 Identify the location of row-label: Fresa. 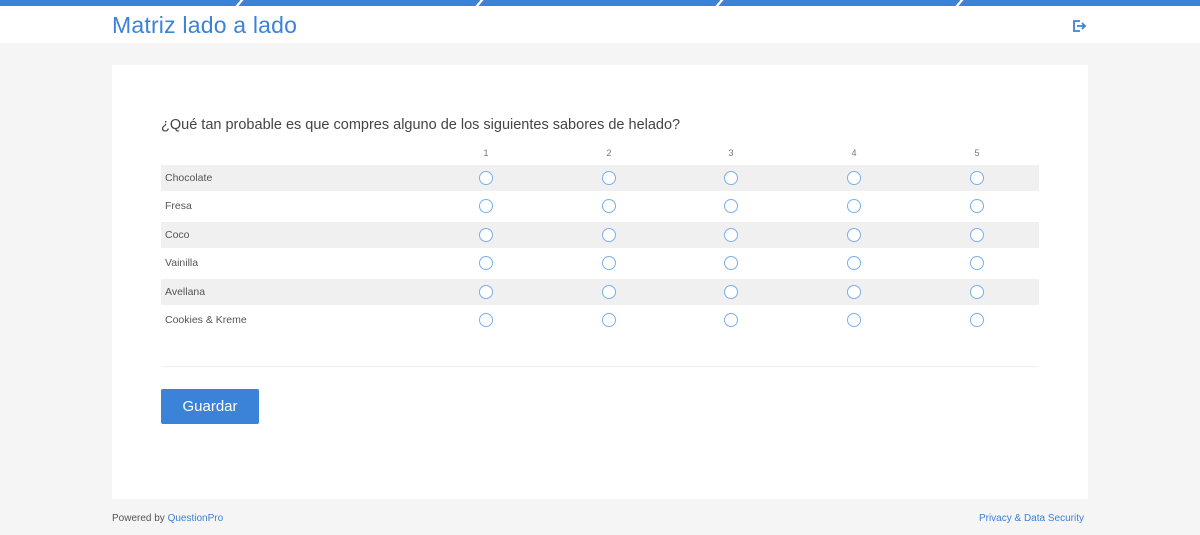
(178, 206).